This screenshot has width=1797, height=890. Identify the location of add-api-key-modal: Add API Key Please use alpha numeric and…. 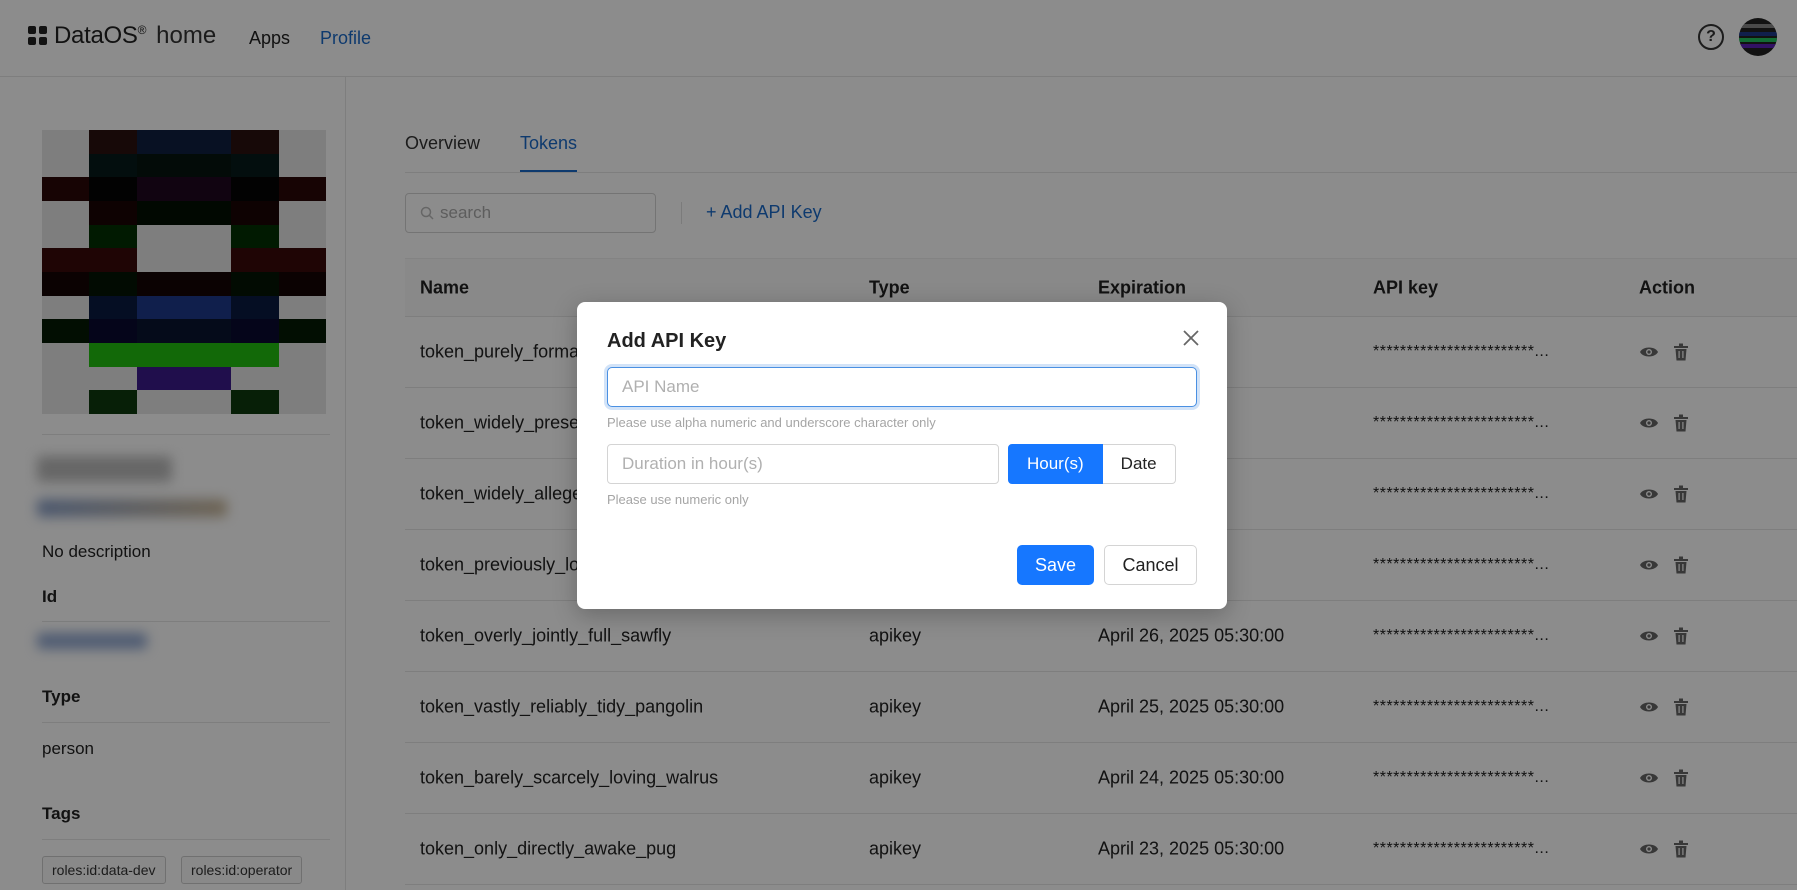
(902, 455).